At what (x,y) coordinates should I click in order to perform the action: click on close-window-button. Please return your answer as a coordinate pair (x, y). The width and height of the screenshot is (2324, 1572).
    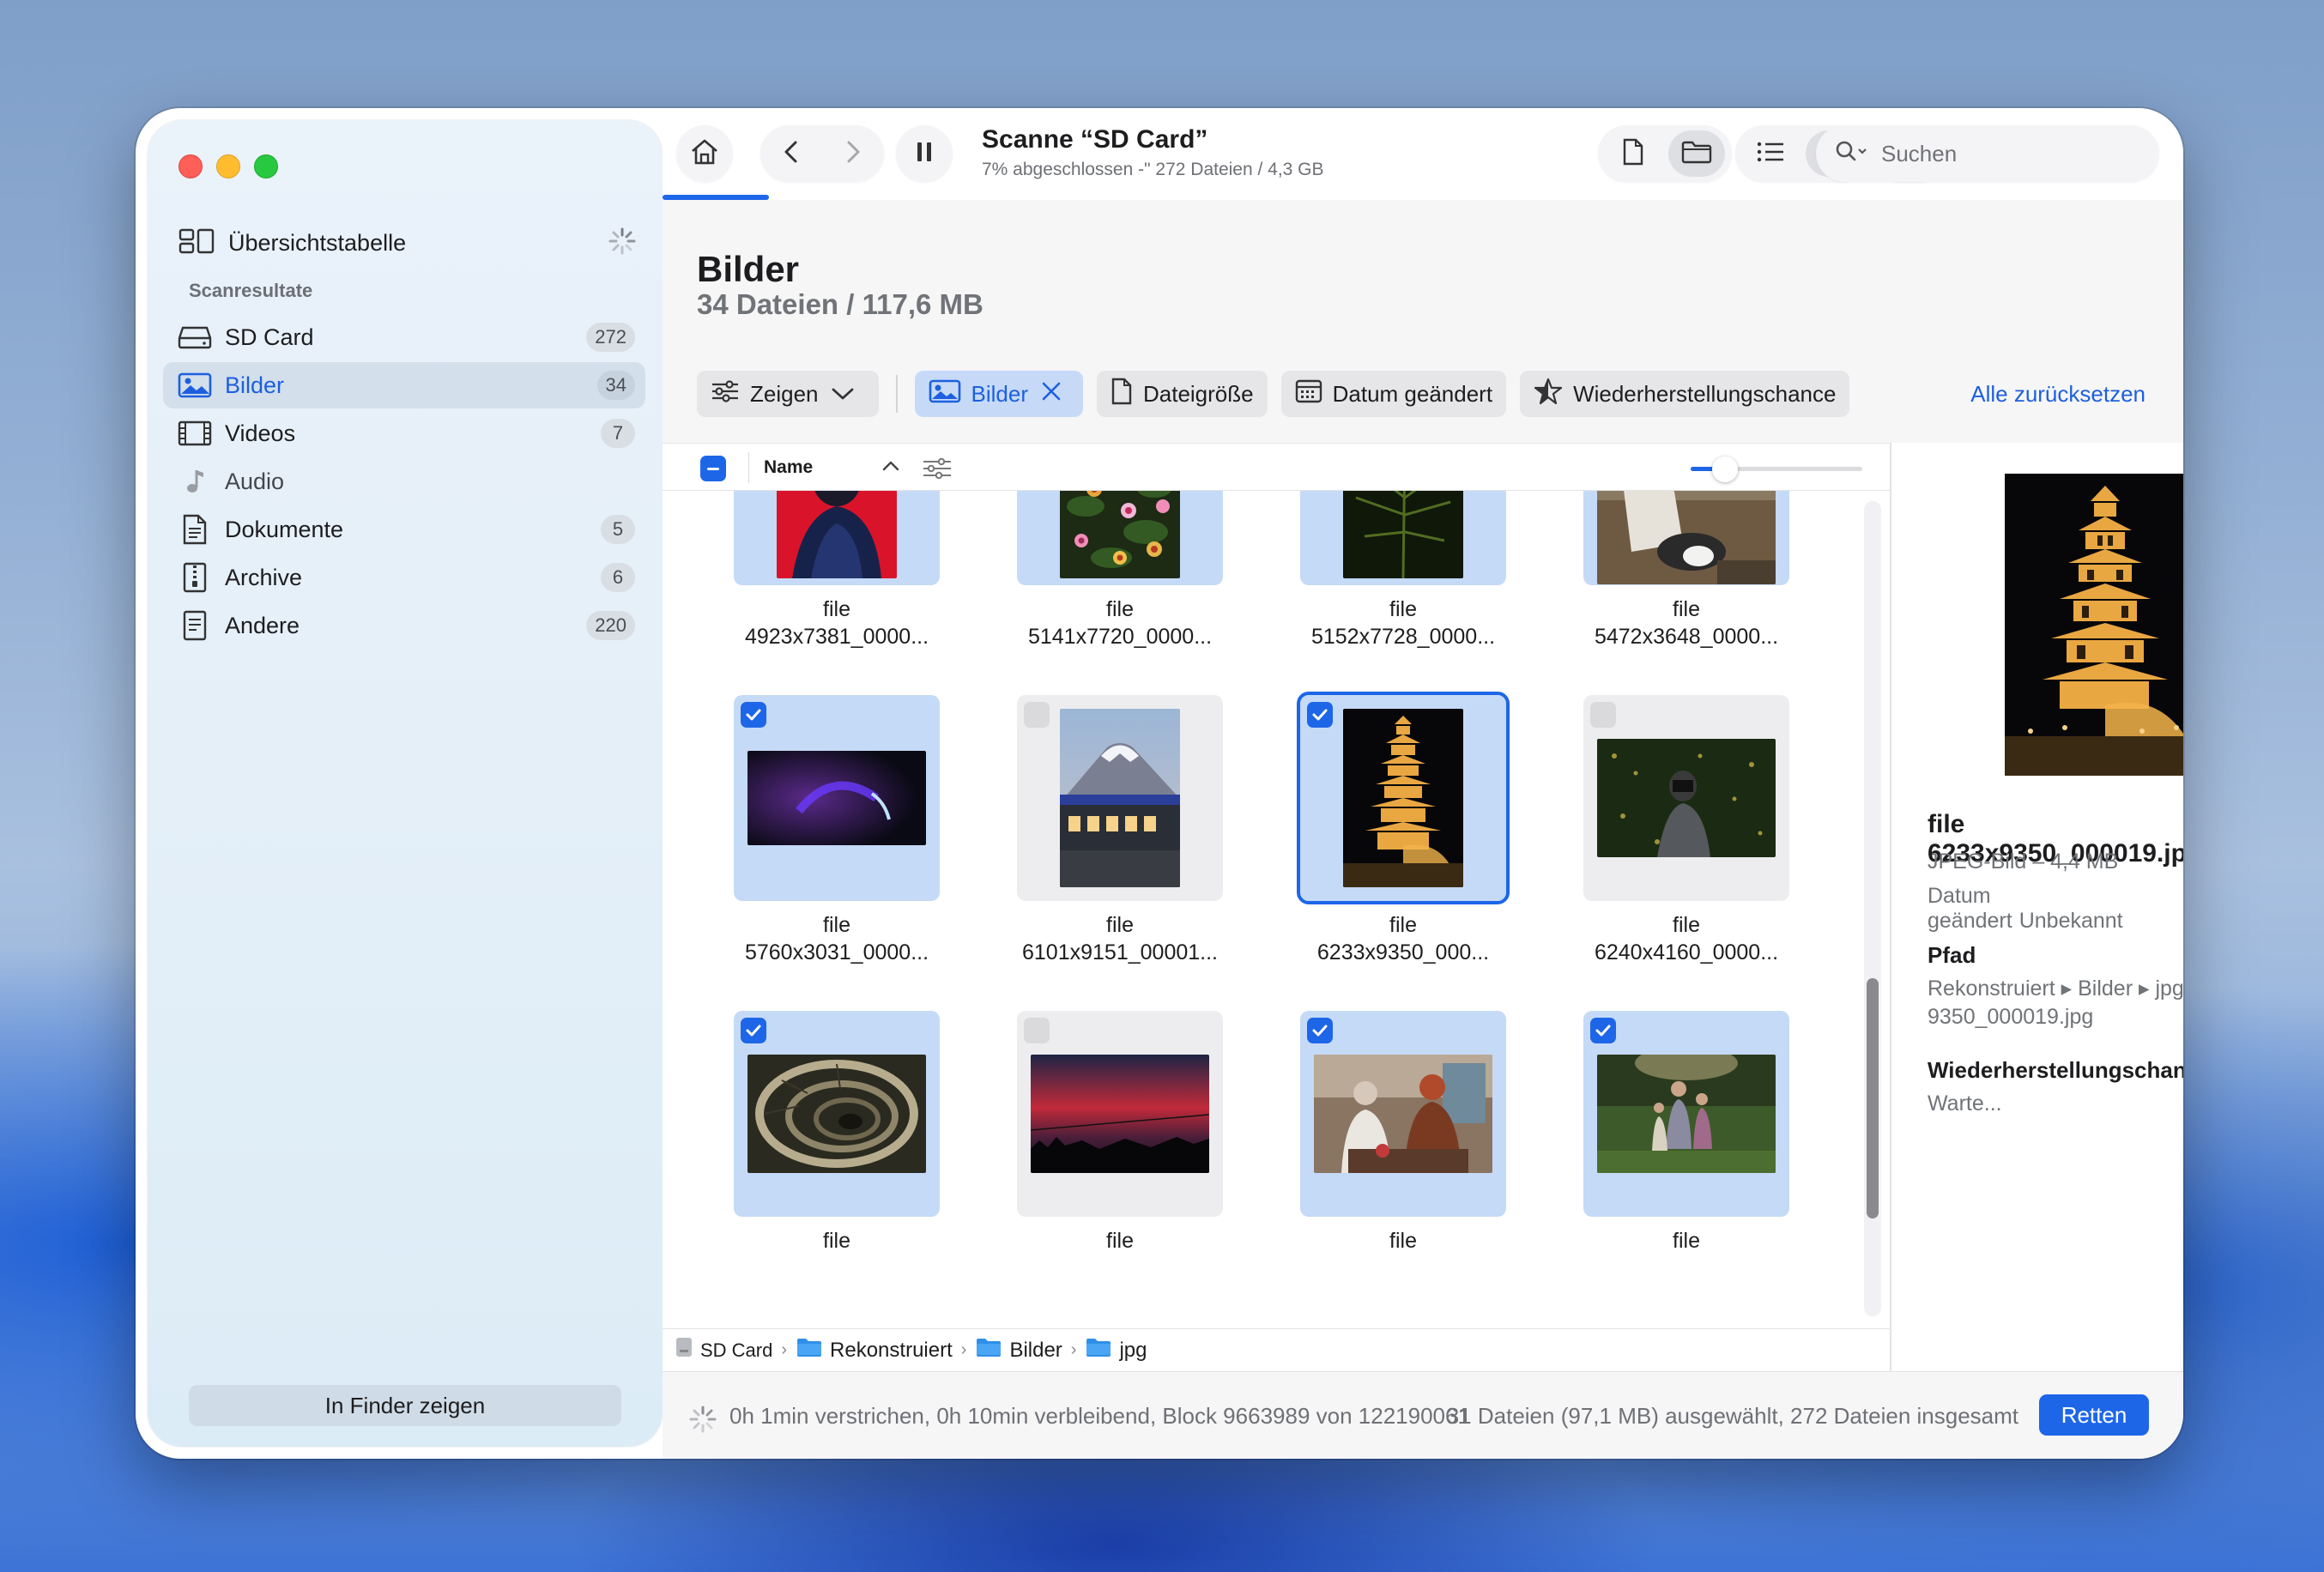
    Looking at the image, I should click on (191, 166).